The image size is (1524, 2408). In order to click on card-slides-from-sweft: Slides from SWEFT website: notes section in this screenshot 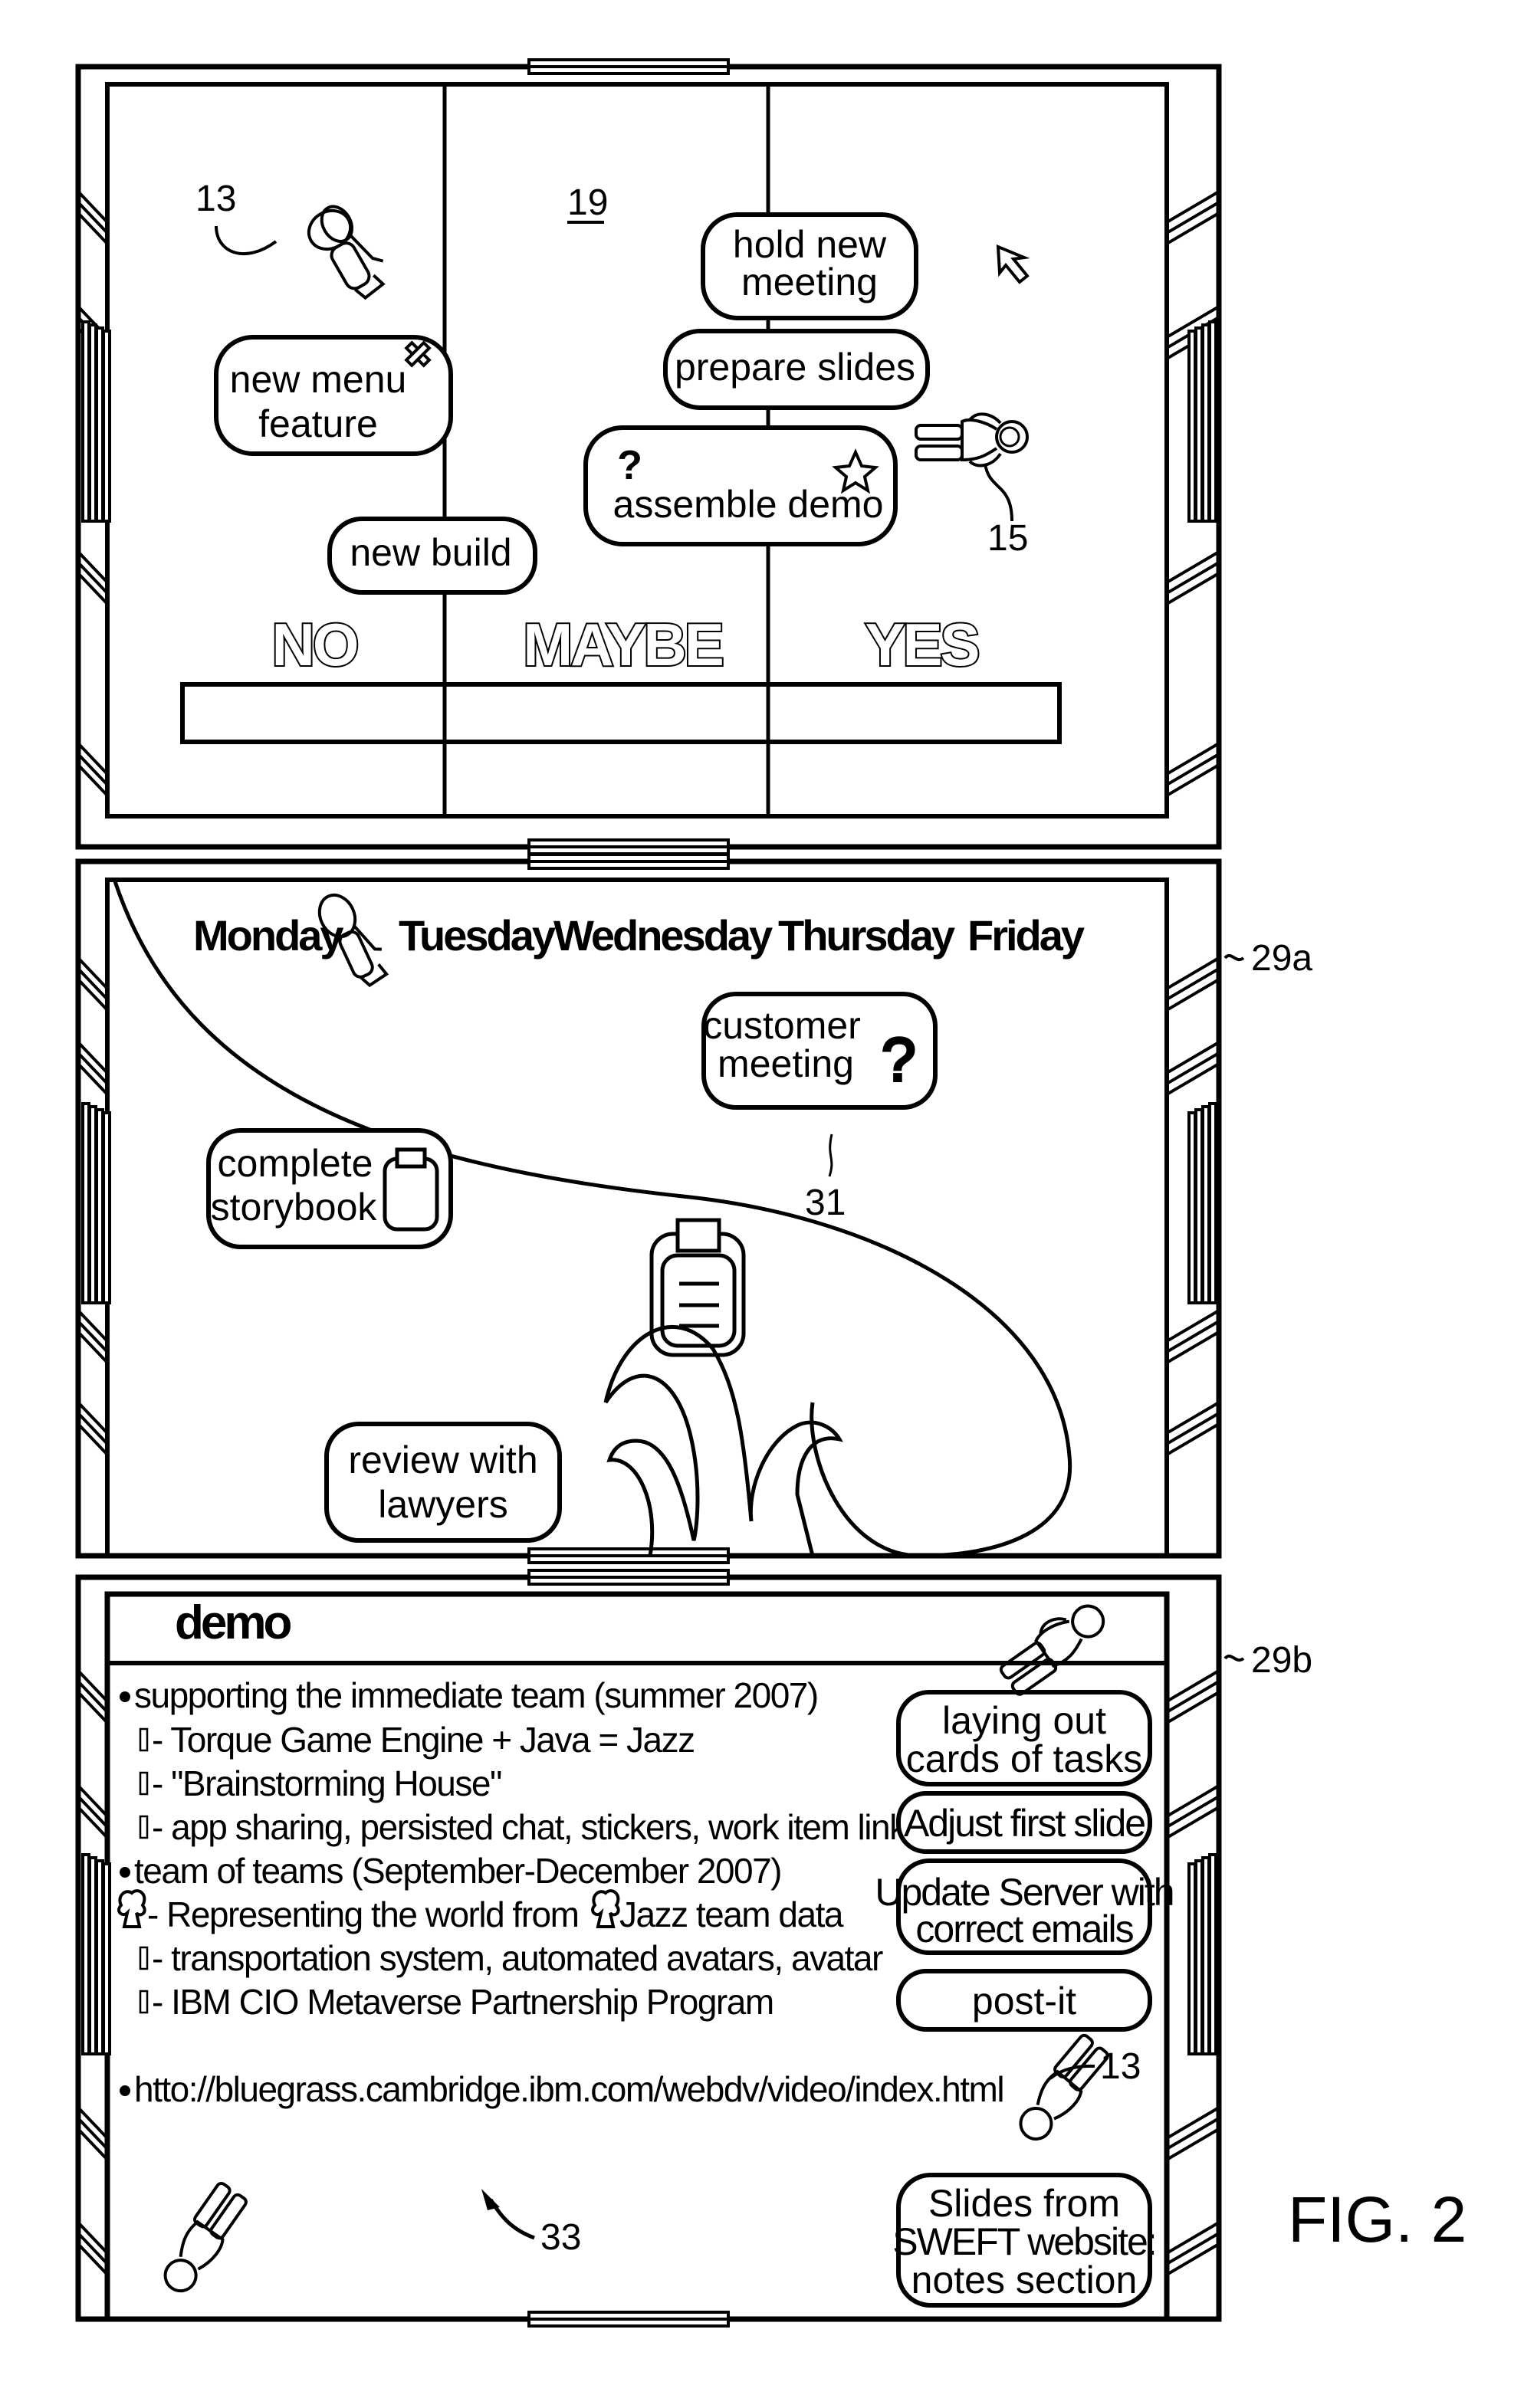, I will do `click(1025, 2240)`.